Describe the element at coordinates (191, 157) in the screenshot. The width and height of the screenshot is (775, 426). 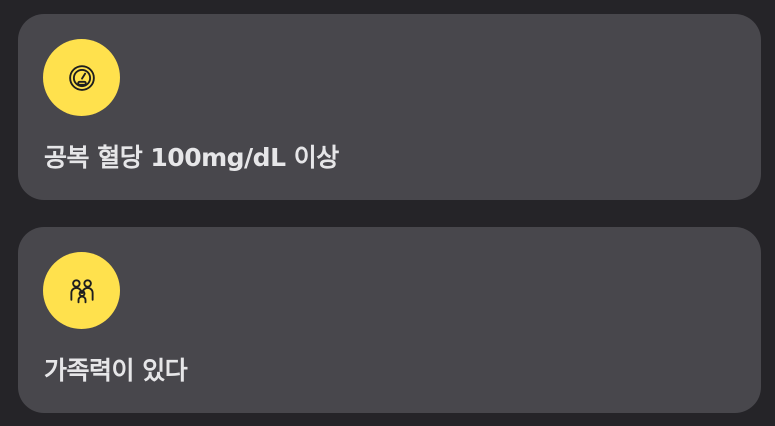
I see `condition-label: 공복 혈당 100mg/dL 이상` at that location.